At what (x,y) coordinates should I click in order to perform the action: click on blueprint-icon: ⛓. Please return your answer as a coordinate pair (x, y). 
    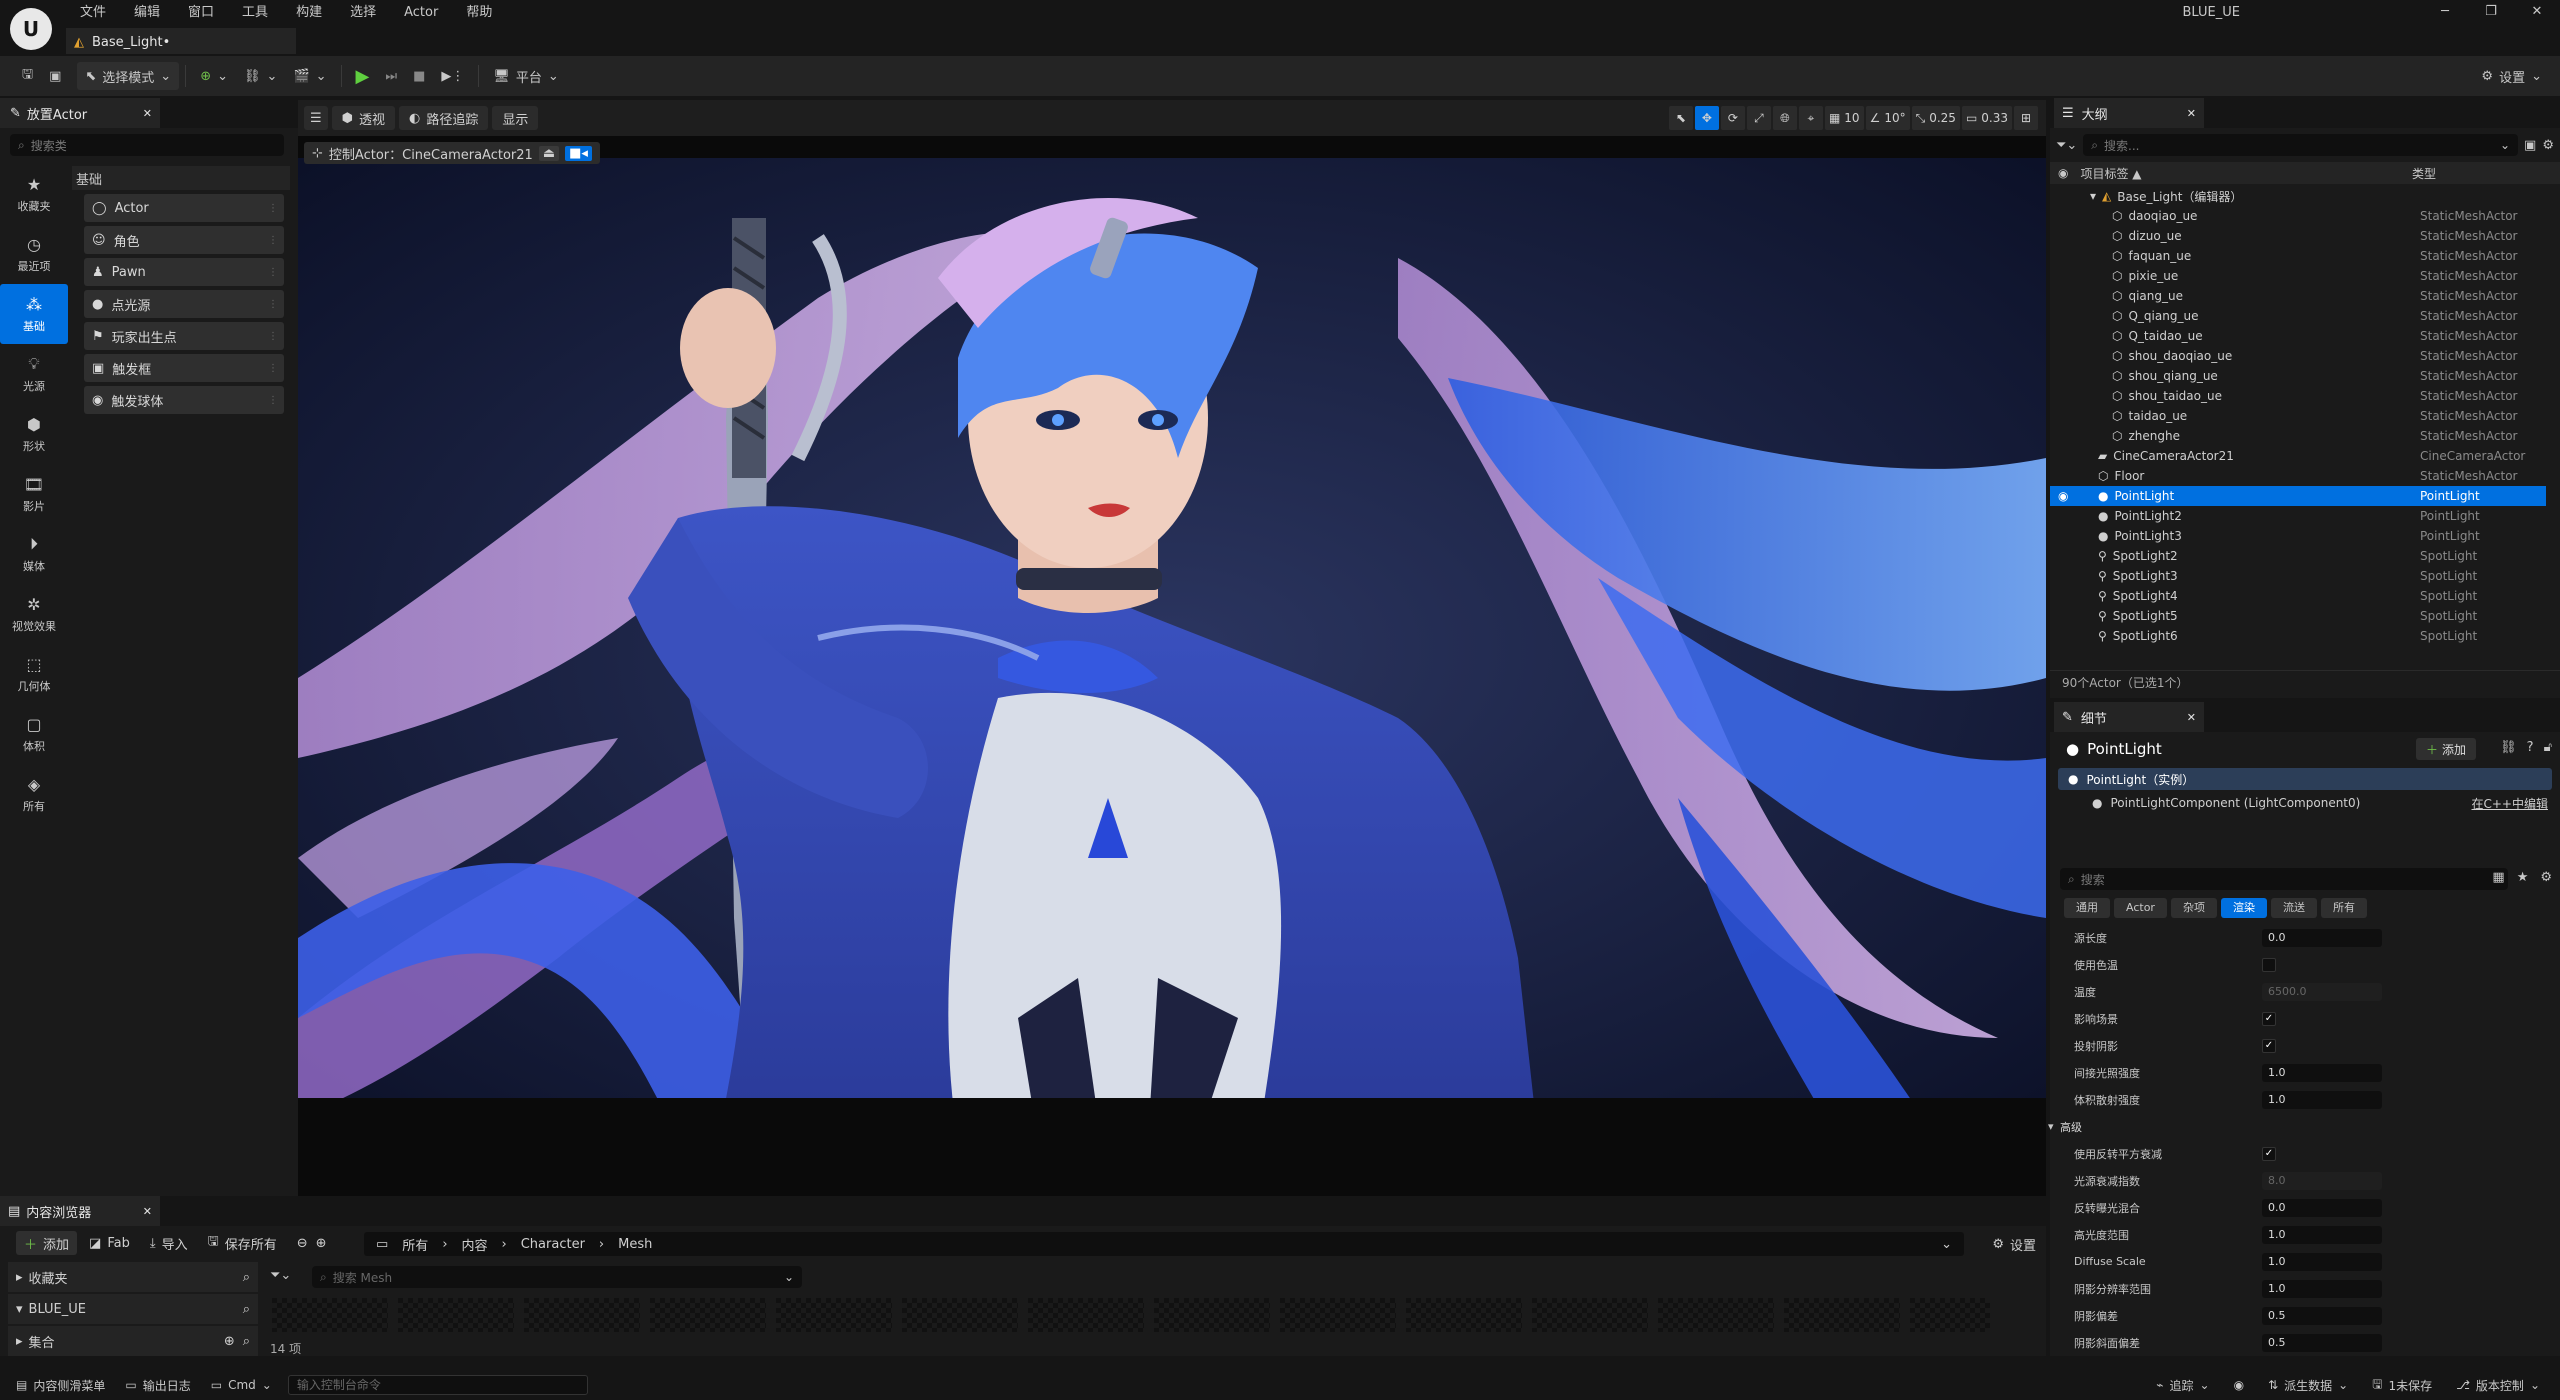
    Looking at the image, I should click on (2508, 747).